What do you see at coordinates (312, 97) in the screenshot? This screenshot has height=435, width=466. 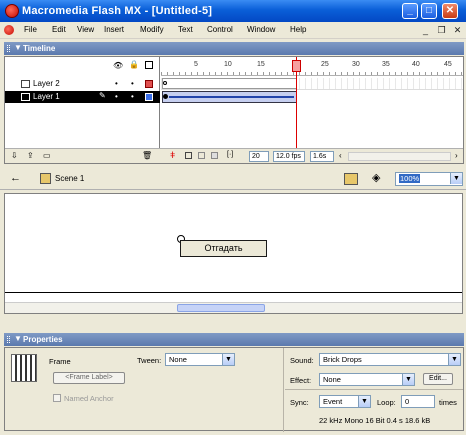 I see `layer-1-frames` at bounding box center [312, 97].